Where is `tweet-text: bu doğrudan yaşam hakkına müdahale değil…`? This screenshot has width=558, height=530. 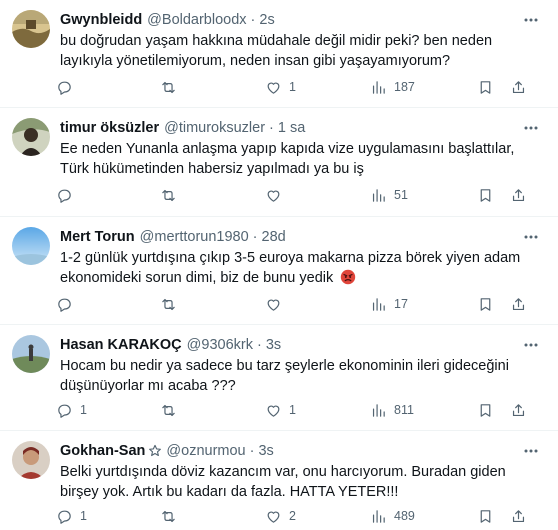 tweet-text: bu doğrudan yaşam hakkına müdahale değil… is located at coordinates (276, 51).